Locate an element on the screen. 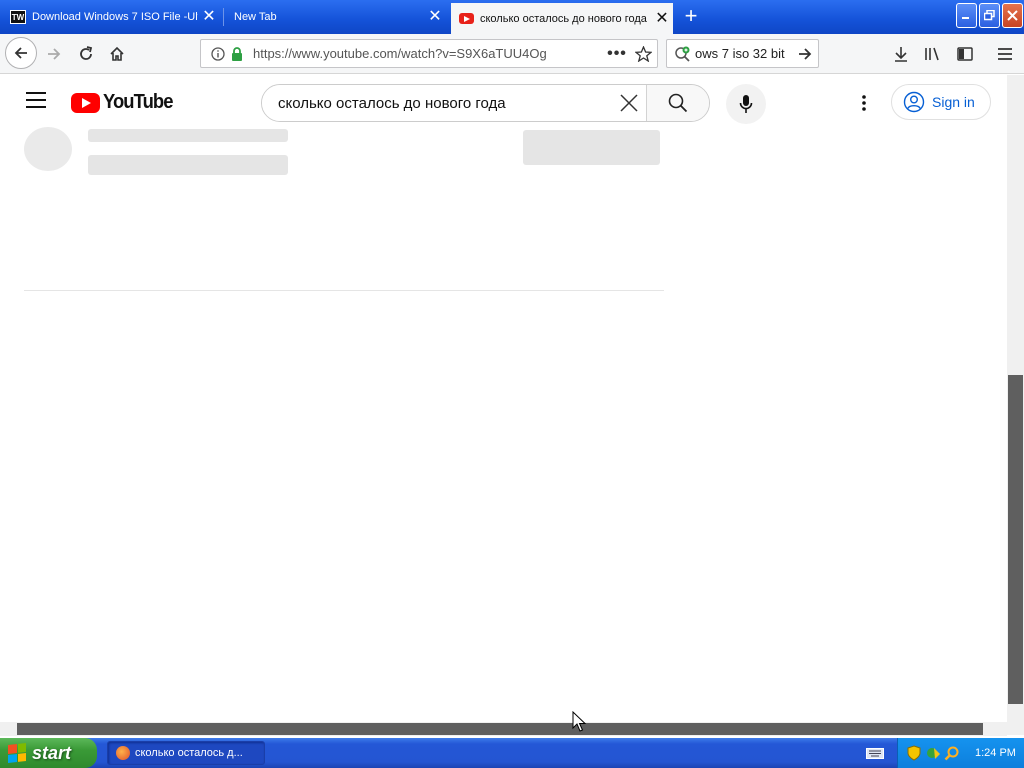  guide-menu-icon is located at coordinates (36, 100).